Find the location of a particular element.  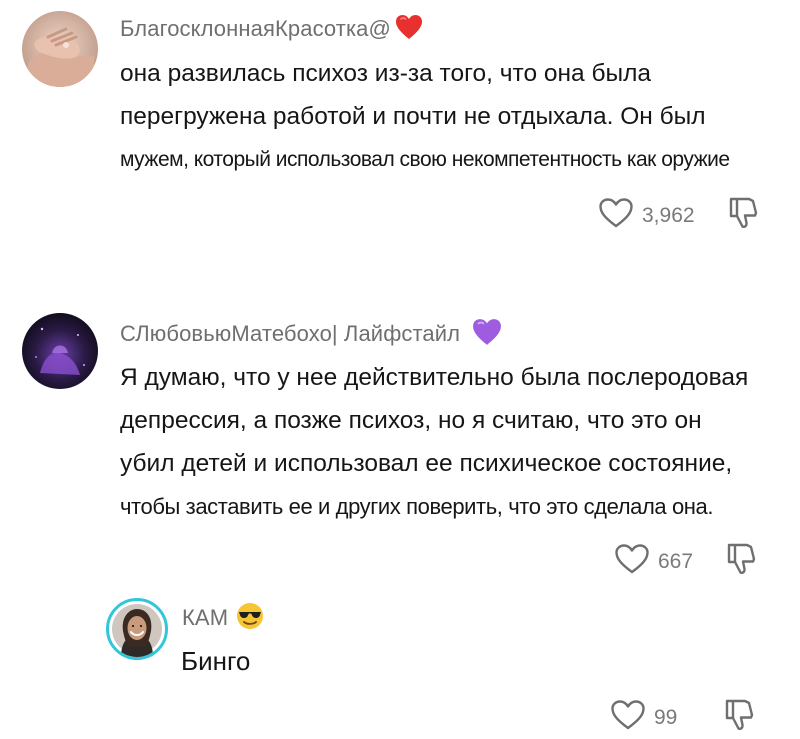

hands-photo-avatar is located at coordinates (60, 49).